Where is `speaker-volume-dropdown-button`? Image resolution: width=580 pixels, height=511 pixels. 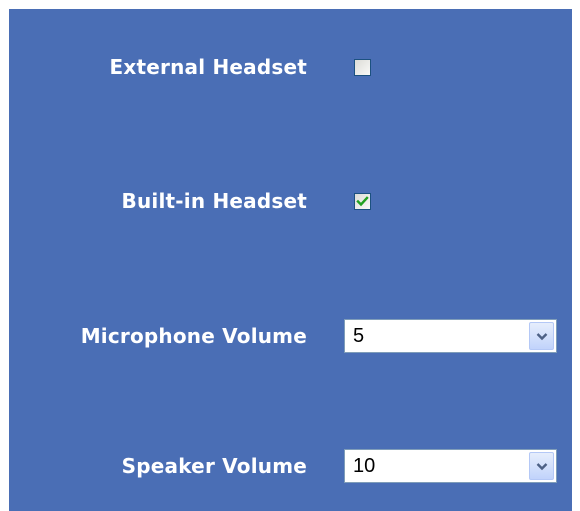
speaker-volume-dropdown-button is located at coordinates (541, 466).